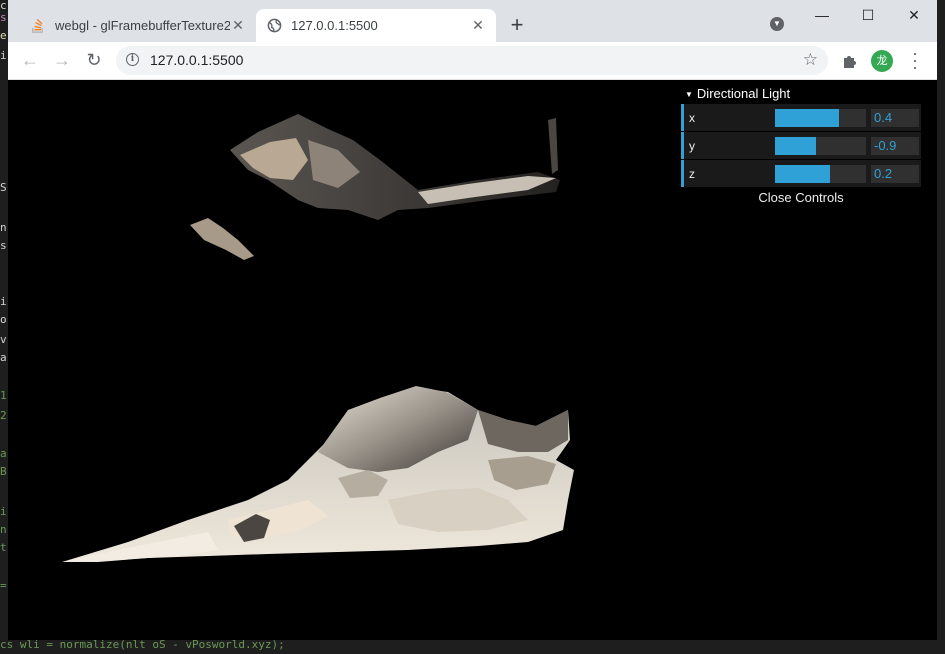 The width and height of the screenshot is (945, 654). Describe the element at coordinates (30, 60) in the screenshot. I see `back-arrow-icon: ←` at that location.